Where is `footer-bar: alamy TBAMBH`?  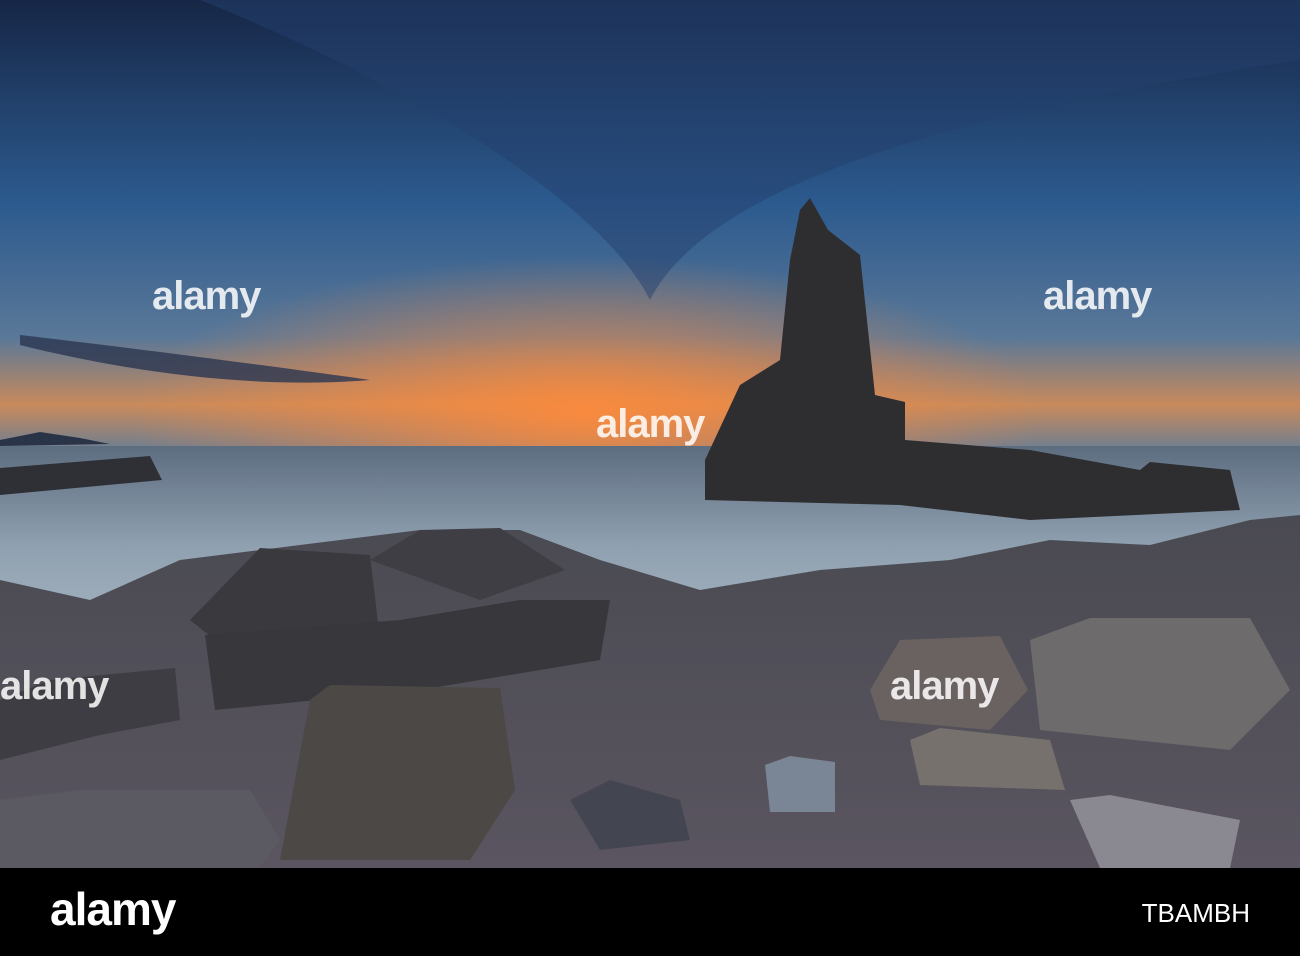 footer-bar: alamy TBAMBH is located at coordinates (650, 912).